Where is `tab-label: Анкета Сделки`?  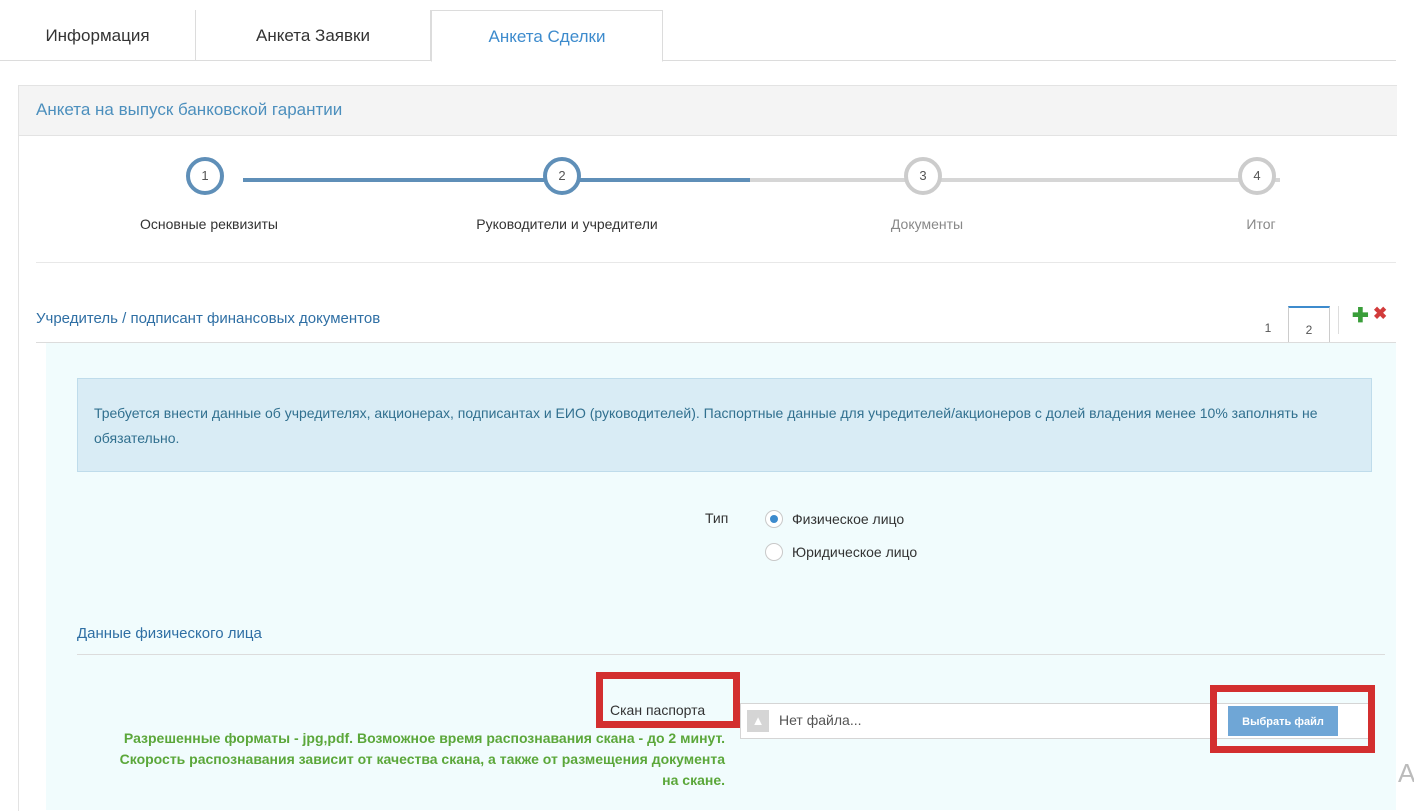
tab-label: Анкета Сделки is located at coordinates (547, 36).